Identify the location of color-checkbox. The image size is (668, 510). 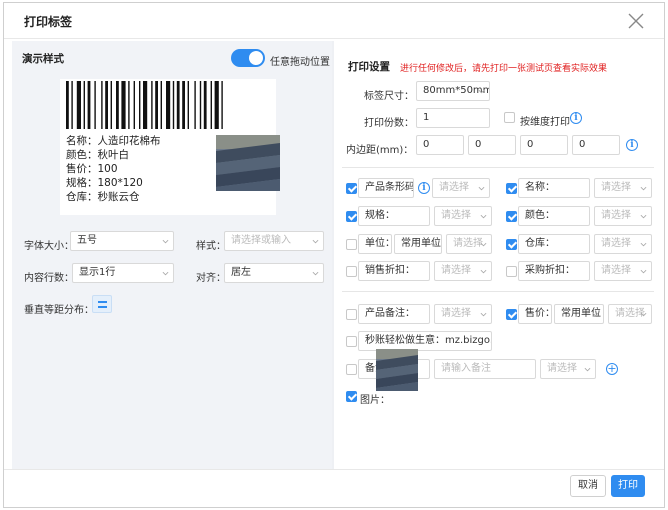
(511, 216).